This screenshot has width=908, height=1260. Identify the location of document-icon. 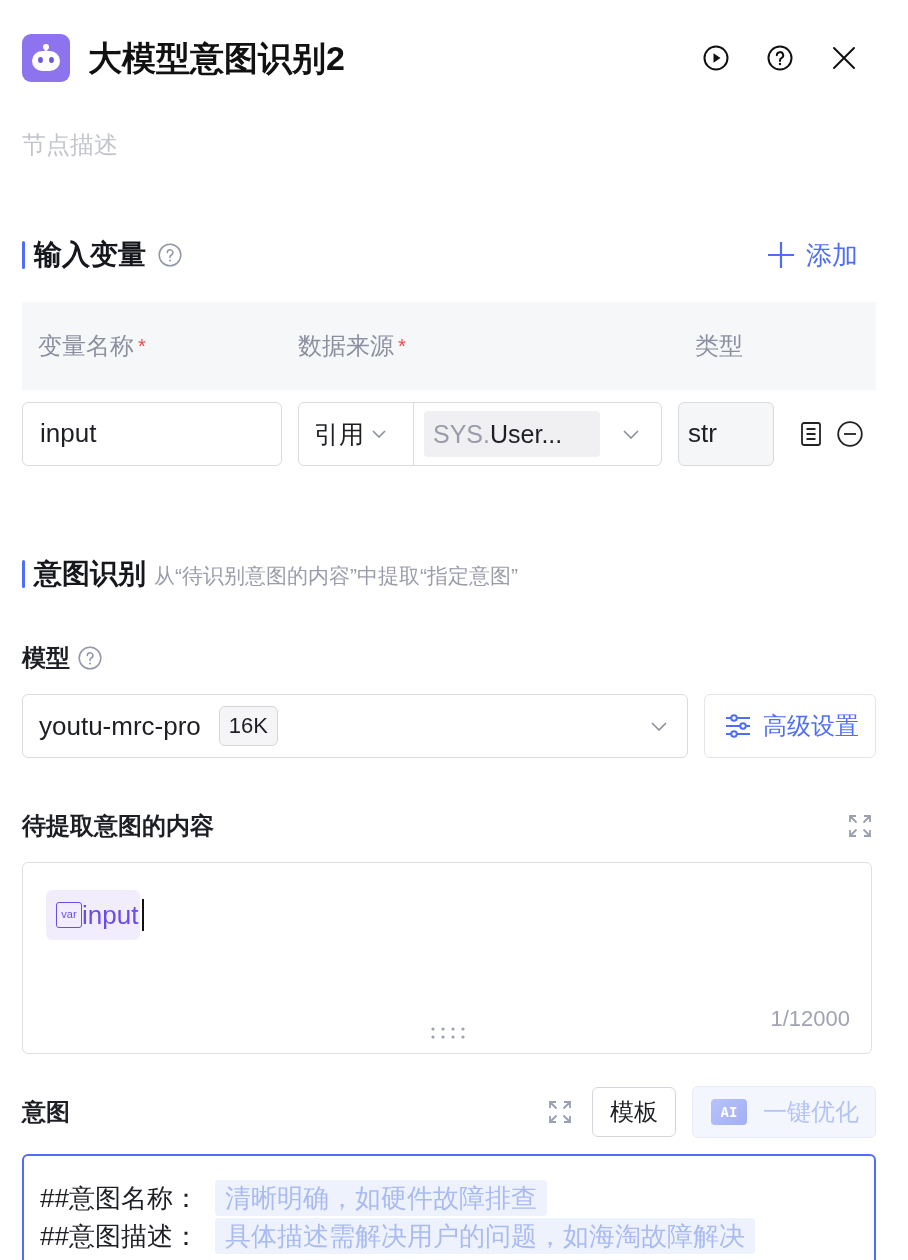
(811, 434).